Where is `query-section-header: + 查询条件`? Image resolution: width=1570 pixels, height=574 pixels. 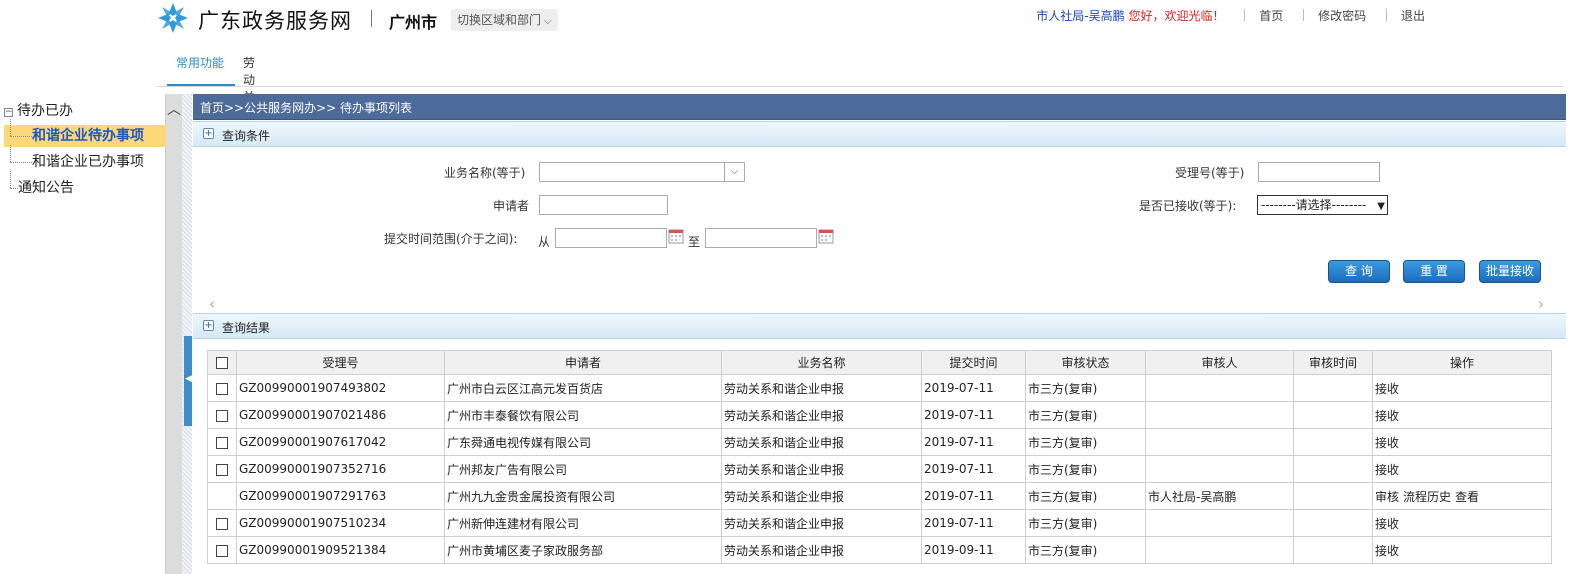
query-section-header: + 查询条件 is located at coordinates (879, 134).